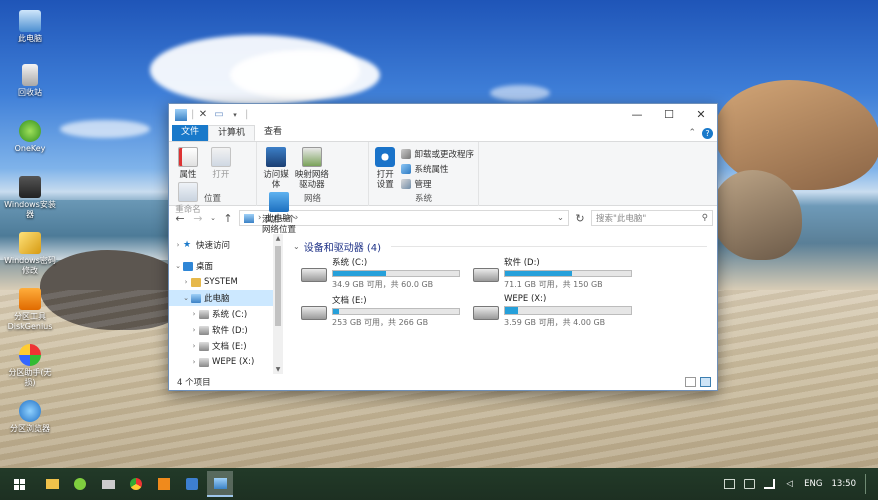 This screenshot has width=878, height=500. I want to click on display-icon, so click(750, 484).